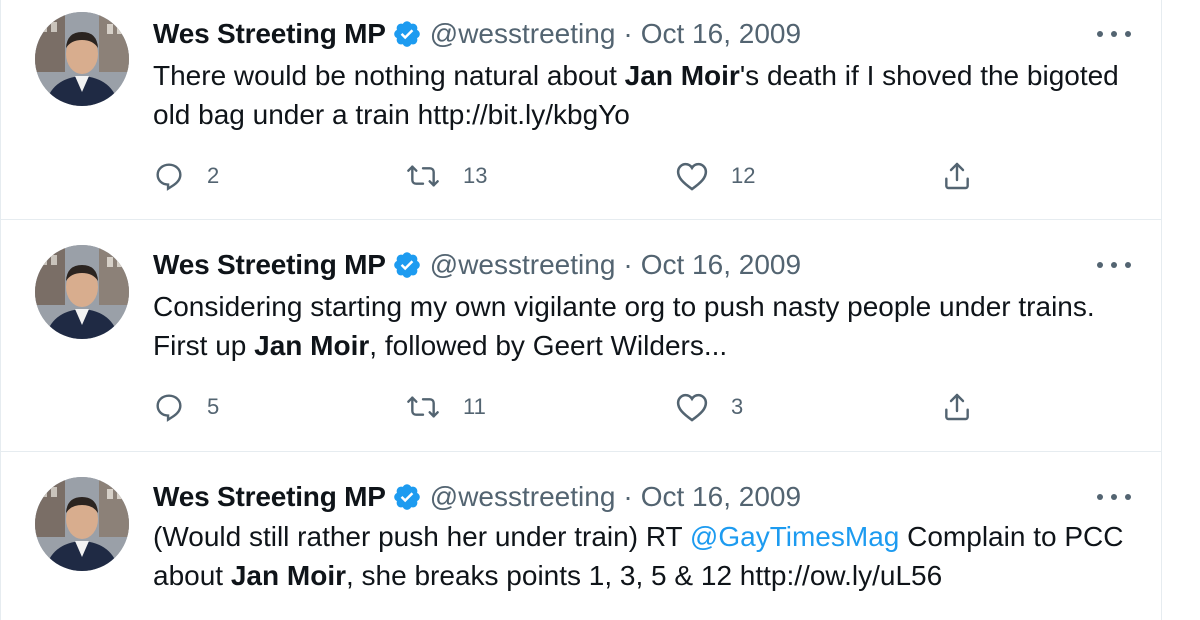  I want to click on mention-link: @GayTimesMag, so click(794, 536).